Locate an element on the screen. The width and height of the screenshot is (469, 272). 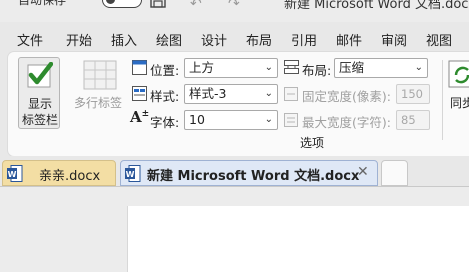
ribbon-tabs: 文件 开始 插入 绘图 设计 布局 引用 邮件 审阅 视图 is located at coordinates (234, 37).